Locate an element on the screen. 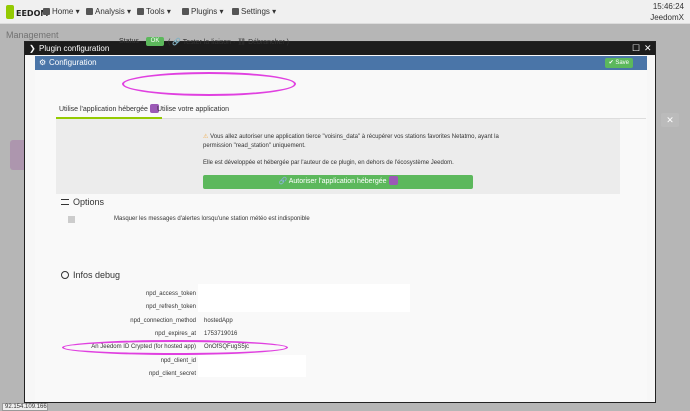 The height and width of the screenshot is (411, 690). token-field is located at coordinates (304, 298).